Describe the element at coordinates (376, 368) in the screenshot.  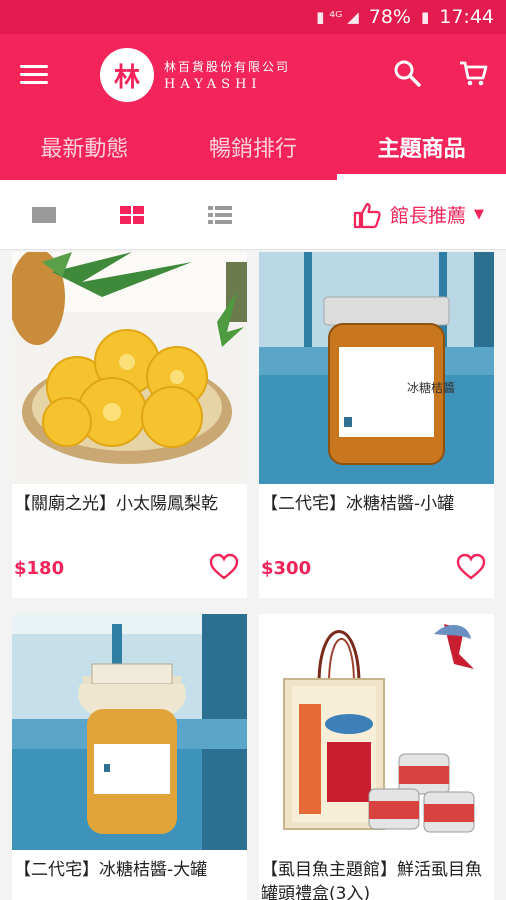
I see `product-image-kumquat-jam-small: 冰糖桔醬` at that location.